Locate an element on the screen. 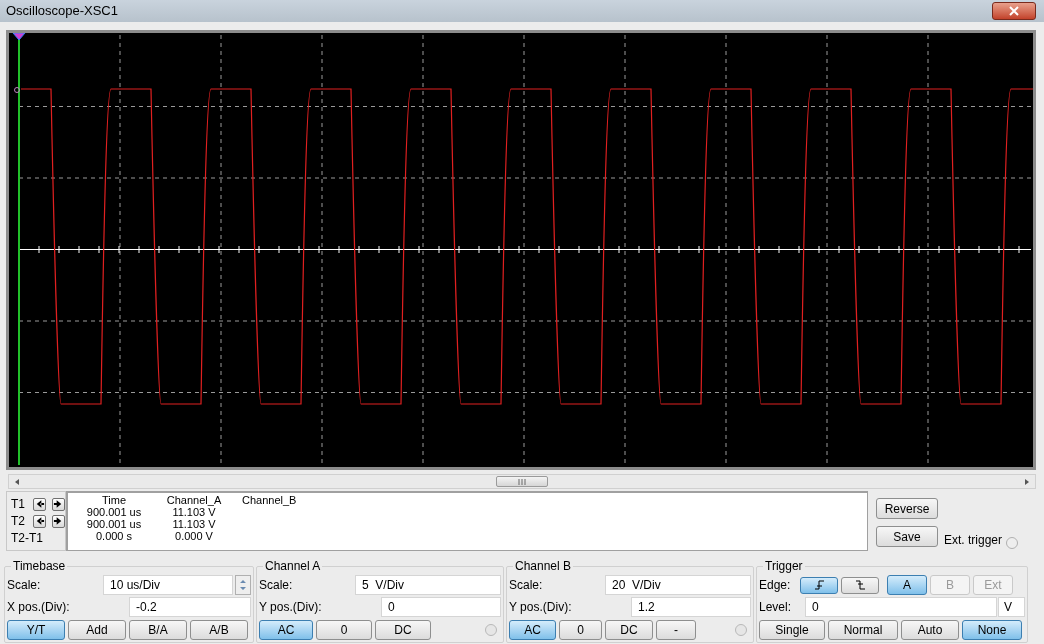 This screenshot has width=1044, height=644. action-button: Save is located at coordinates (907, 536).